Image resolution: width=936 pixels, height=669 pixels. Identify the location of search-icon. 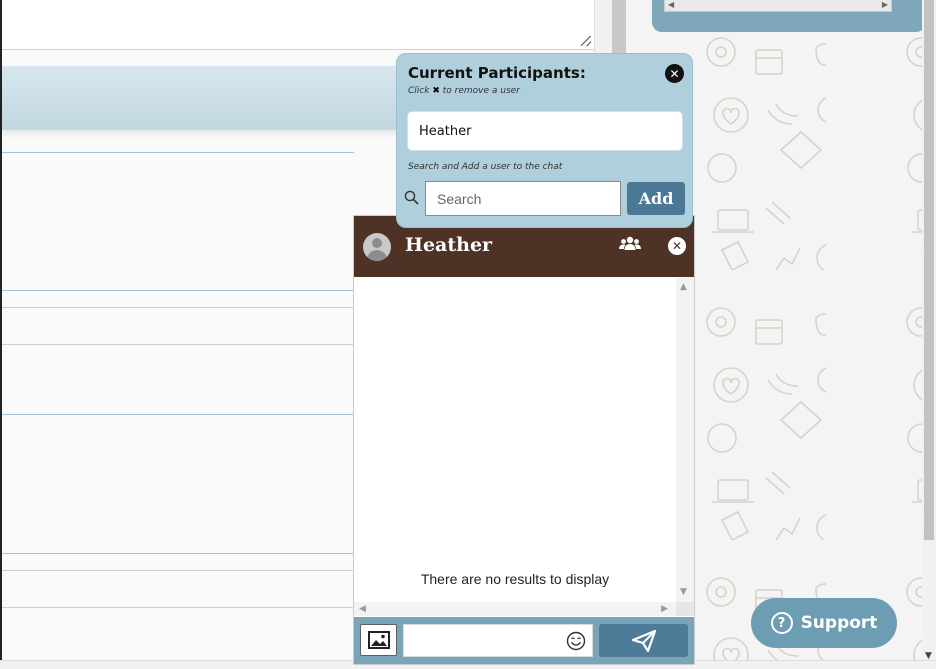
(411, 197).